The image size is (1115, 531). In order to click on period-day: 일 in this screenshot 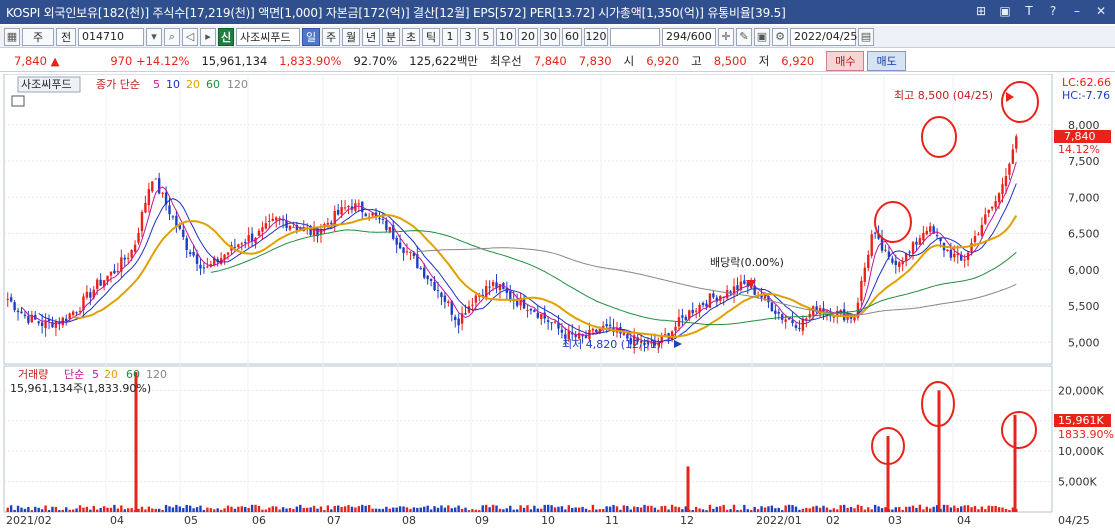, I will do `click(311, 36)`.